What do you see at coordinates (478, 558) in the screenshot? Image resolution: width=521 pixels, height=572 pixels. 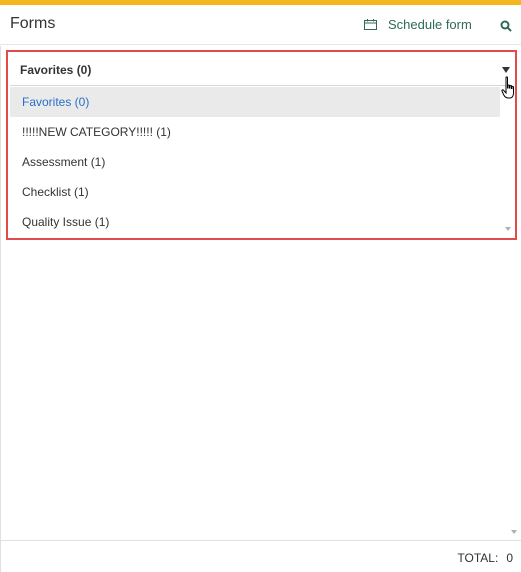 I see `total-label: TOTAL:` at bounding box center [478, 558].